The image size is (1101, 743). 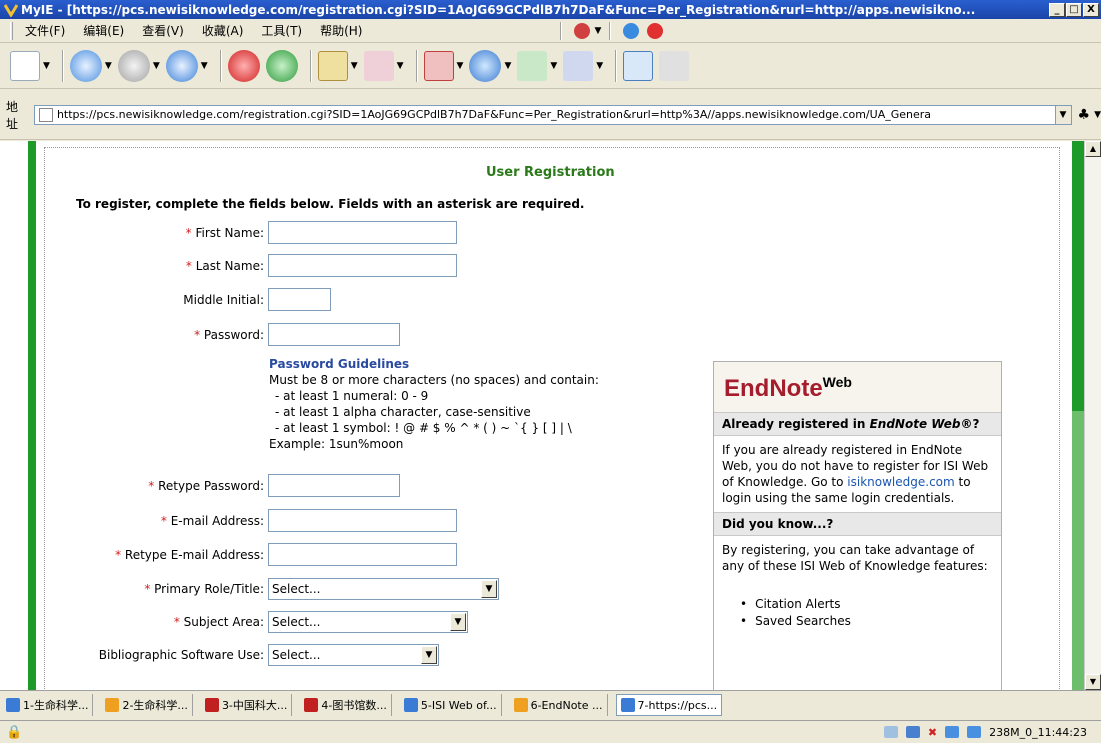 What do you see at coordinates (362, 554) in the screenshot?
I see `retype-email-field` at bounding box center [362, 554].